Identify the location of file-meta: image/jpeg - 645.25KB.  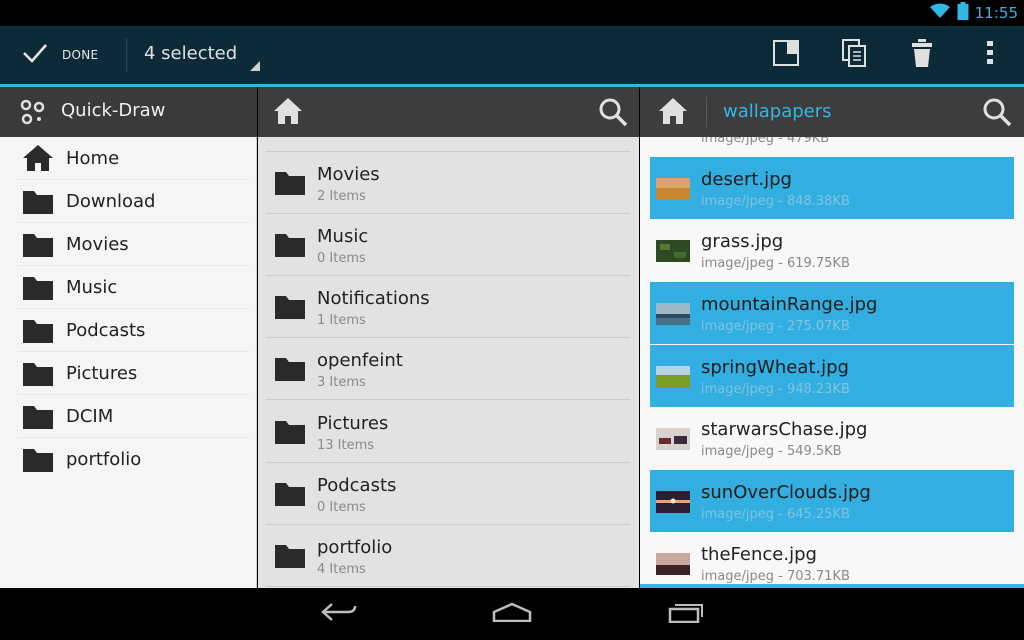
(775, 514).